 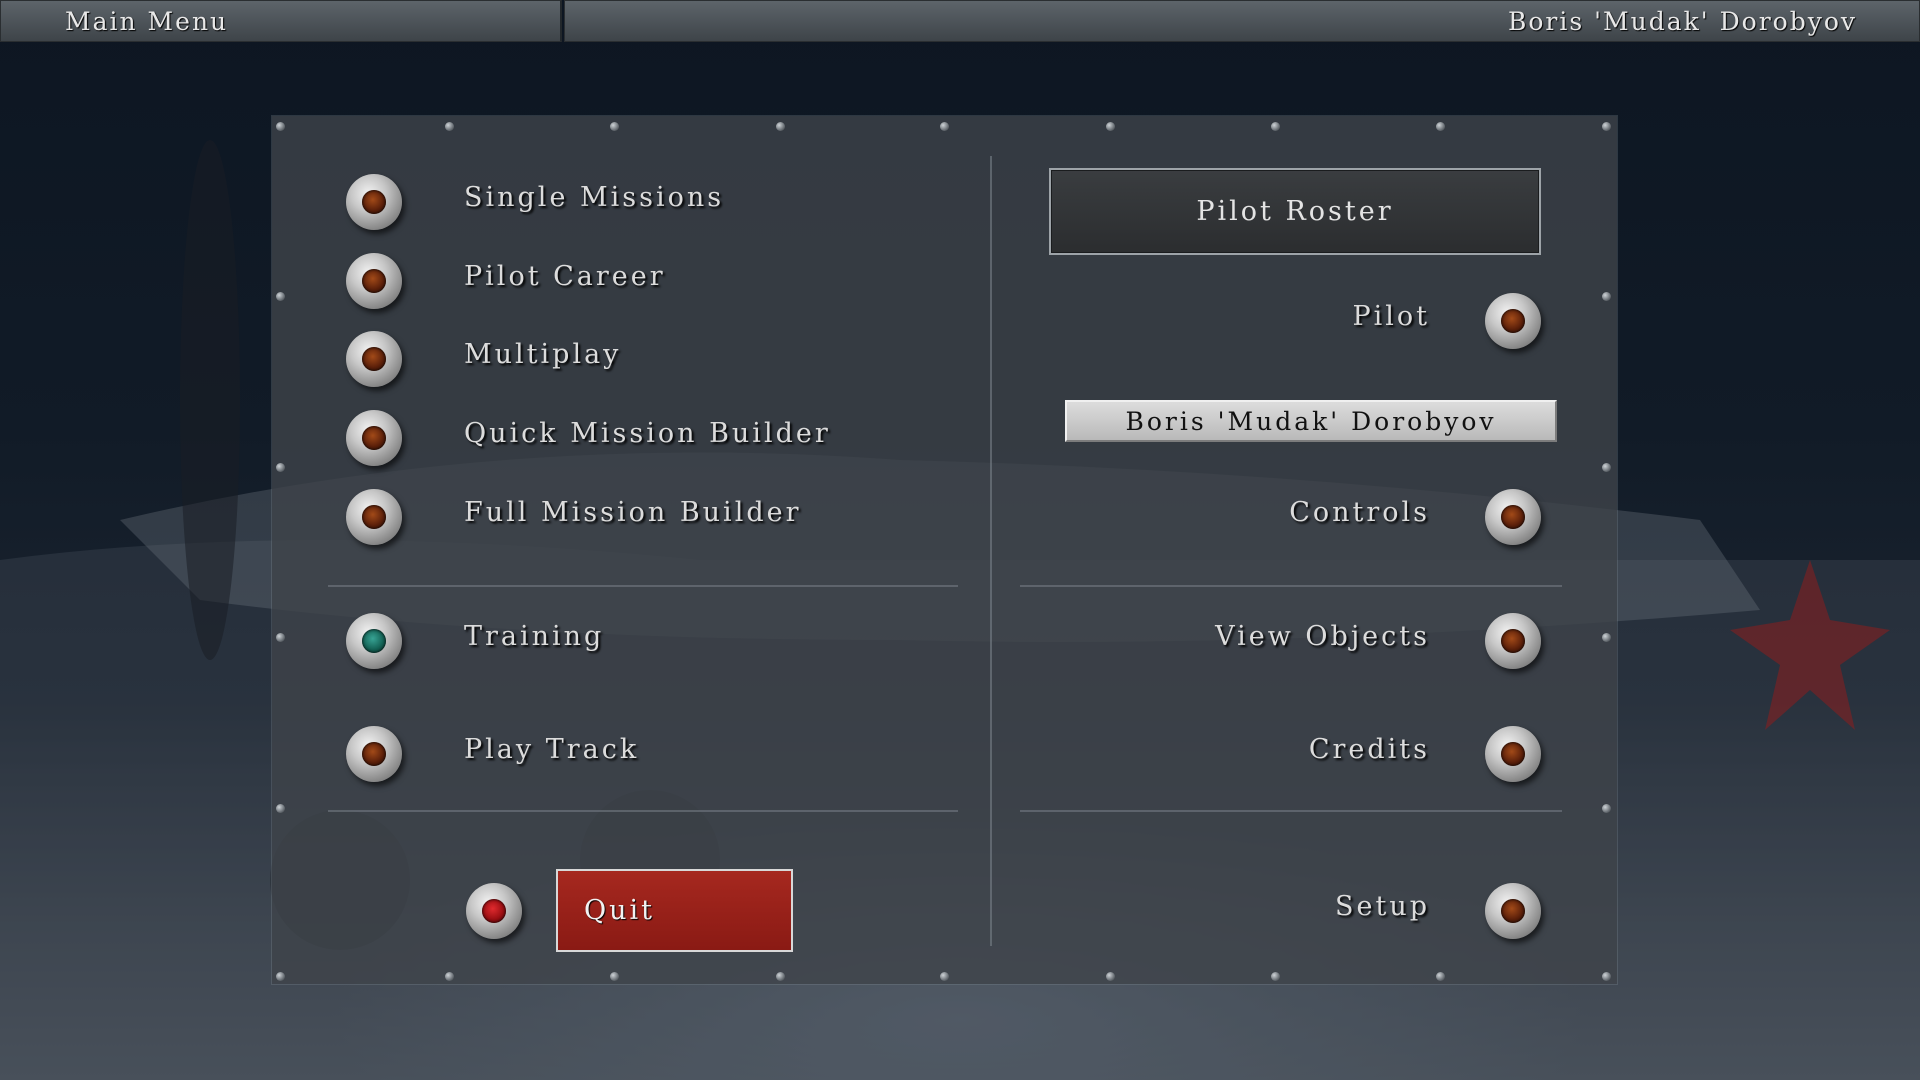 What do you see at coordinates (991, 551) in the screenshot?
I see `column-divider` at bounding box center [991, 551].